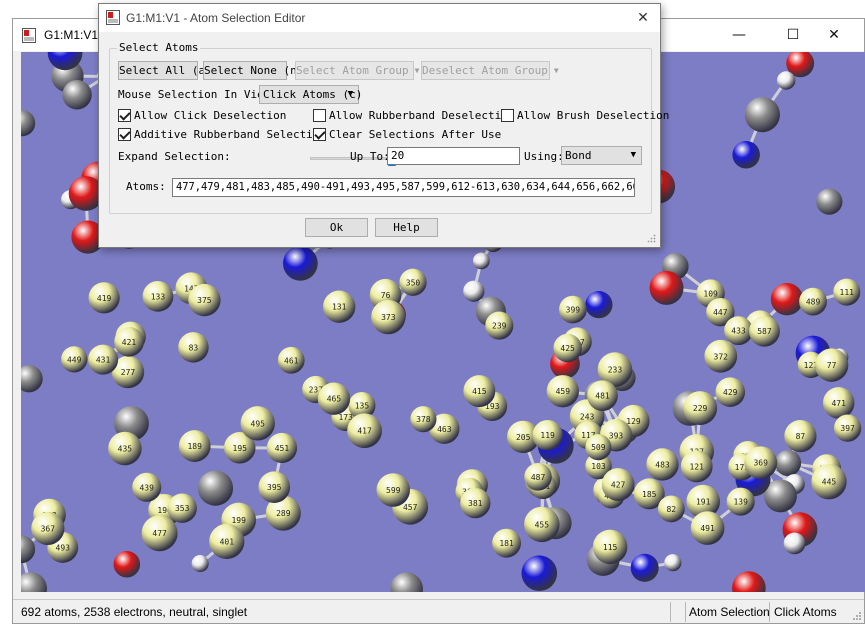  Describe the element at coordinates (760, 463) in the screenshot. I see `atom-number-label: 369` at that location.